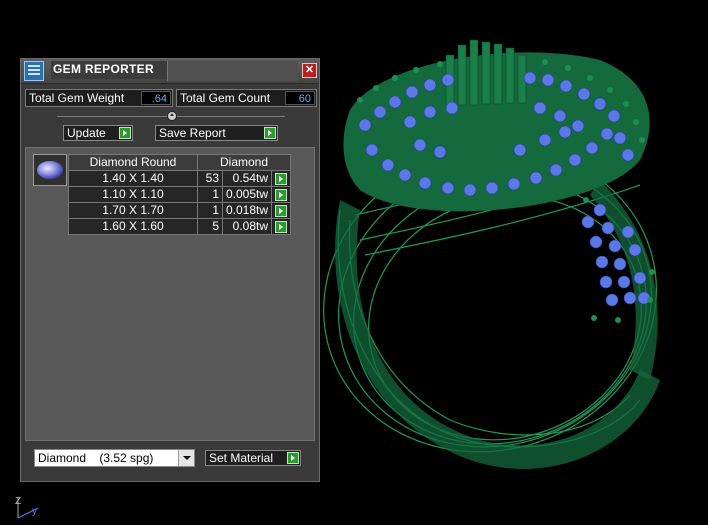 This screenshot has width=708, height=525. I want to click on update-button: Update, so click(98, 133).